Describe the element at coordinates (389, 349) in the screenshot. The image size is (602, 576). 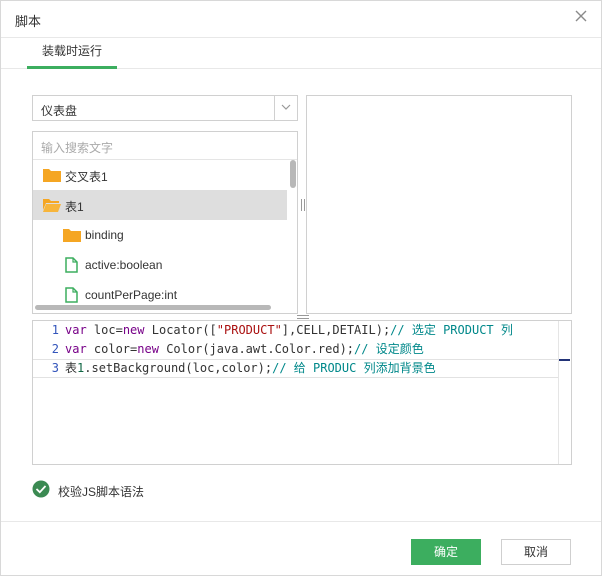
I see `code-token: // 设定颜色` at that location.